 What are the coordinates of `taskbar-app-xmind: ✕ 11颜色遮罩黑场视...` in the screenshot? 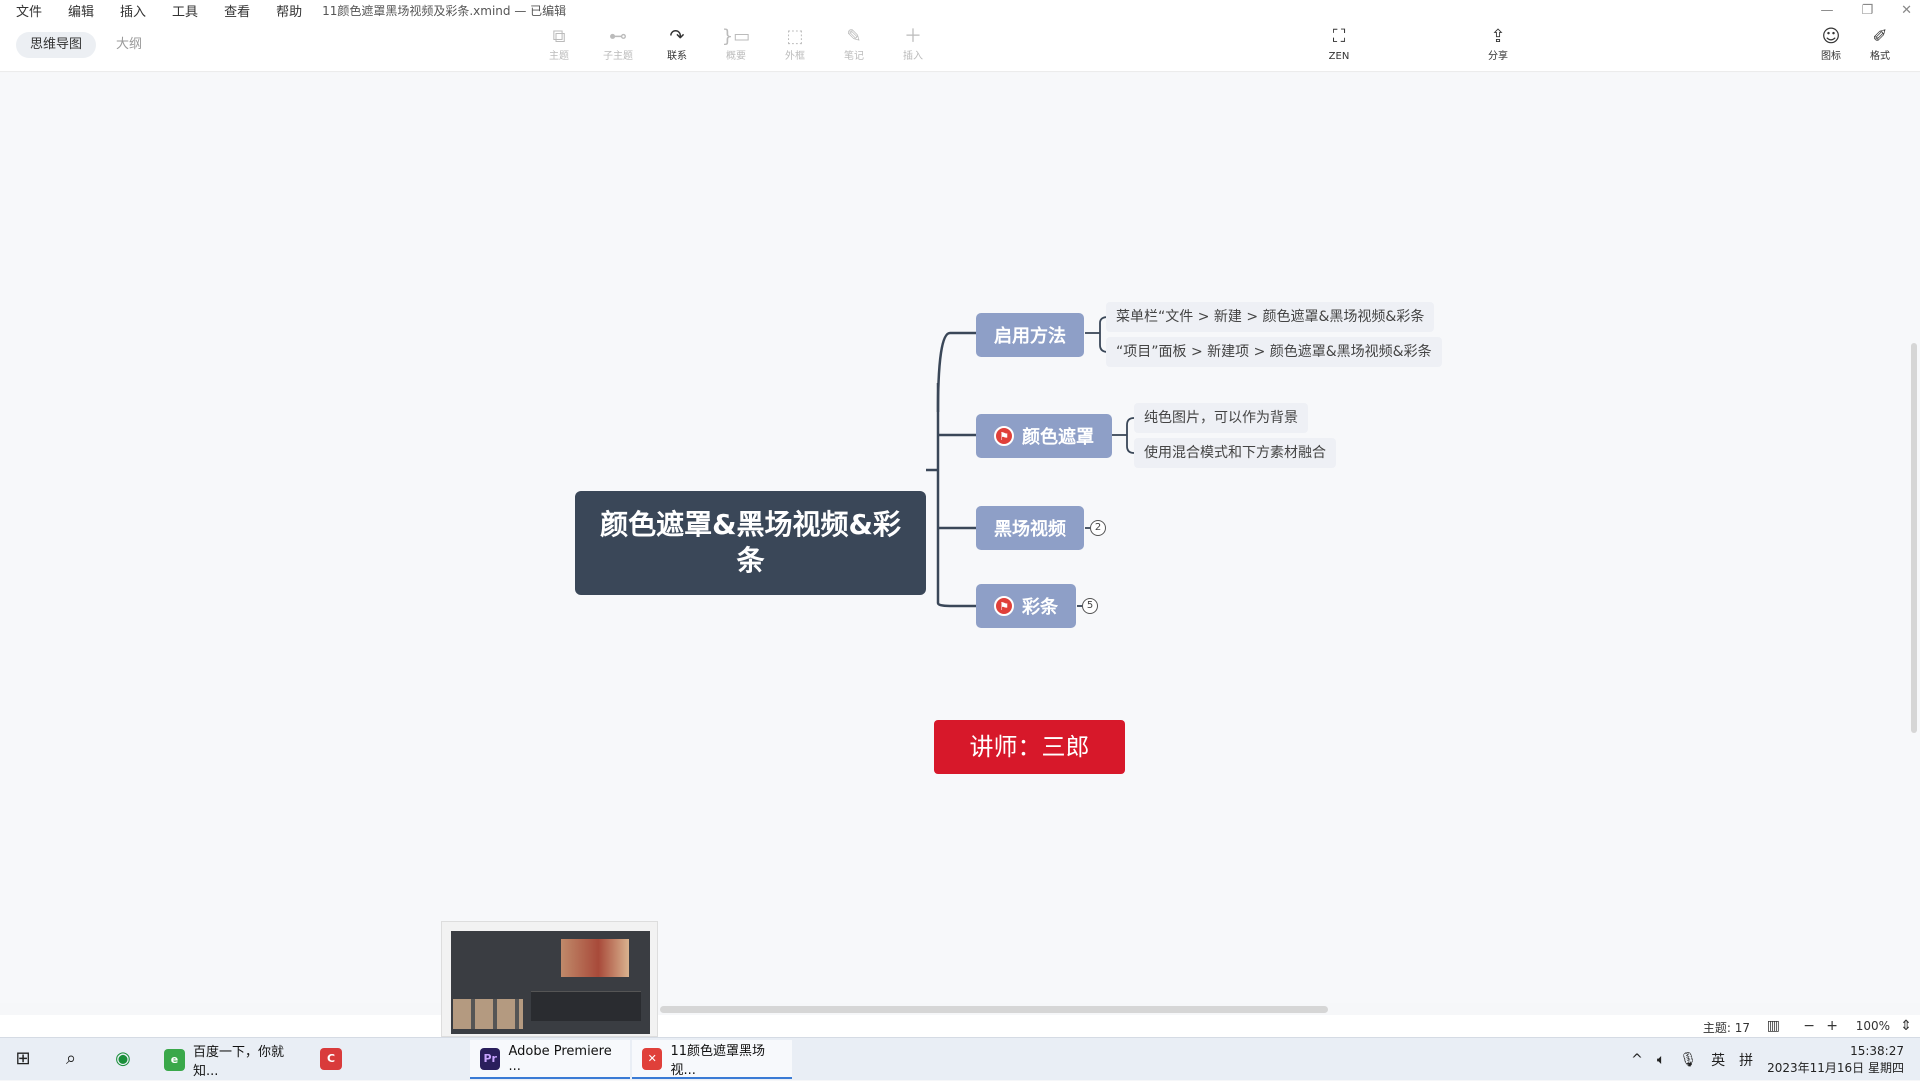 It's located at (712, 1059).